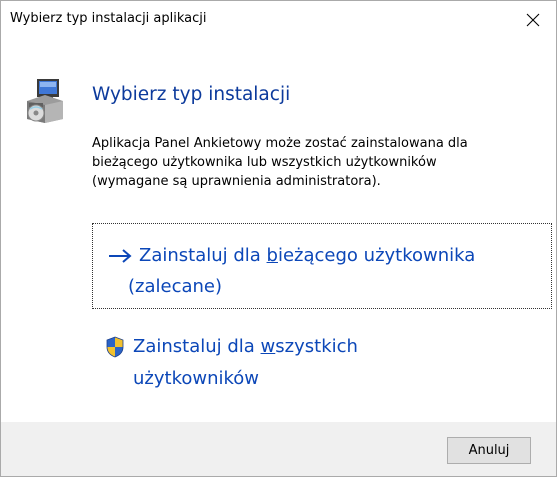 The height and width of the screenshot is (477, 557). I want to click on install-current-user-note: (zalecane), so click(175, 286).